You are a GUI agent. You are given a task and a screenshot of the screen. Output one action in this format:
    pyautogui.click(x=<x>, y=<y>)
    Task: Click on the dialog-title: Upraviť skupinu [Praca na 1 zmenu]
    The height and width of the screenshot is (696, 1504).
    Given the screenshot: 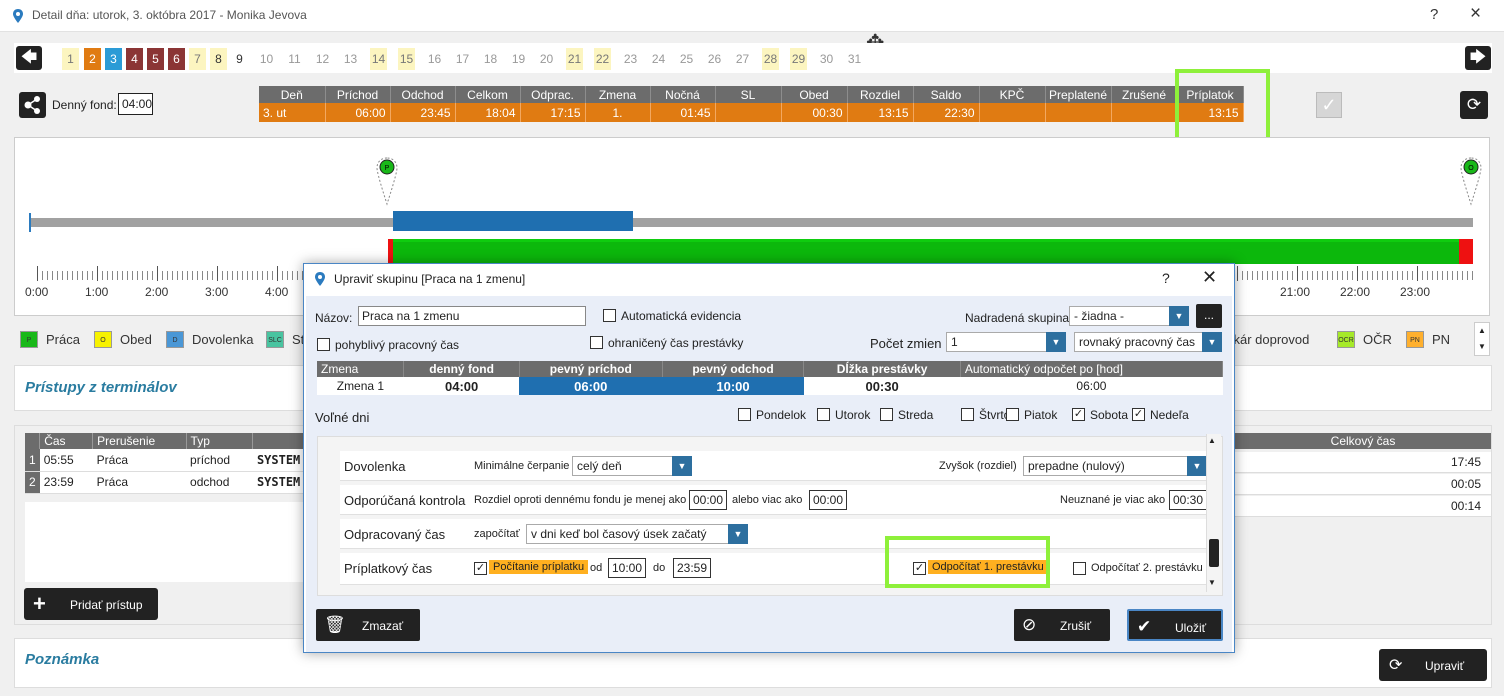 What is the action you would take?
    pyautogui.click(x=430, y=279)
    